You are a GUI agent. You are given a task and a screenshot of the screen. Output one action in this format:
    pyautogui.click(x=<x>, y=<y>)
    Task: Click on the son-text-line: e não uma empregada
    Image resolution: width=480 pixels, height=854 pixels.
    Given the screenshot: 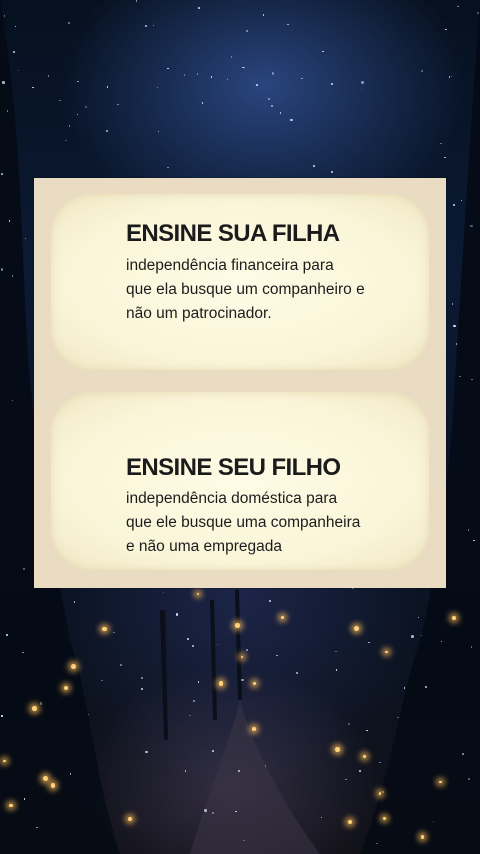 What is the action you would take?
    pyautogui.click(x=204, y=546)
    